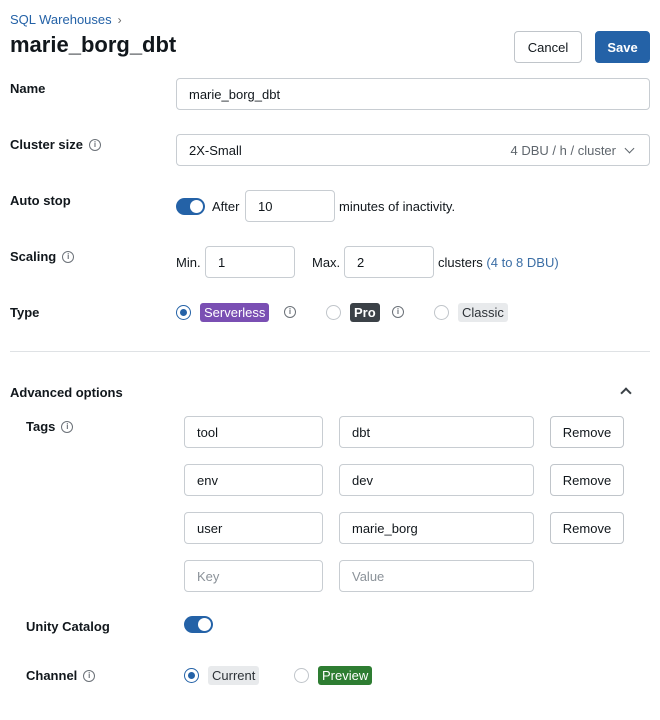  Describe the element at coordinates (208, 576) in the screenshot. I see `new-tag-key-placeholder: Key` at that location.